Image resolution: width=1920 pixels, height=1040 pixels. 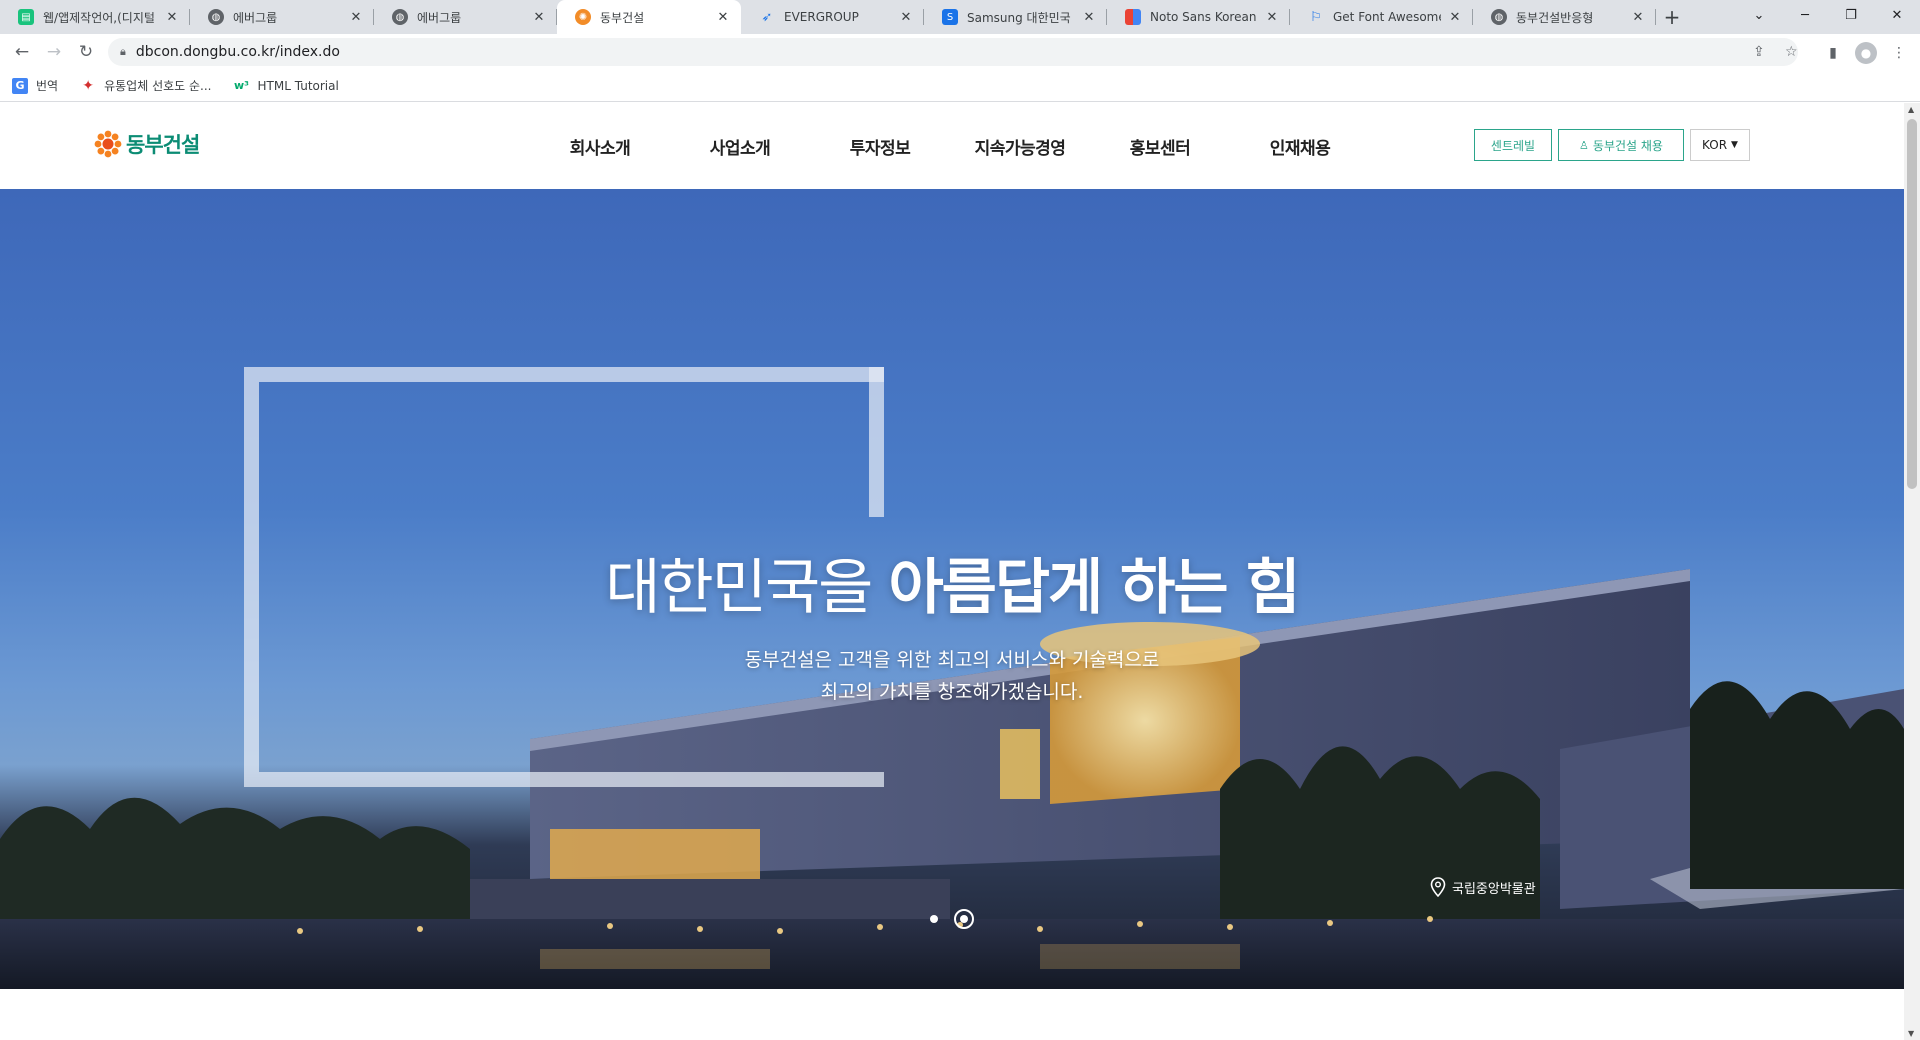 What do you see at coordinates (964, 919) in the screenshot?
I see `slide-dot-2-active` at bounding box center [964, 919].